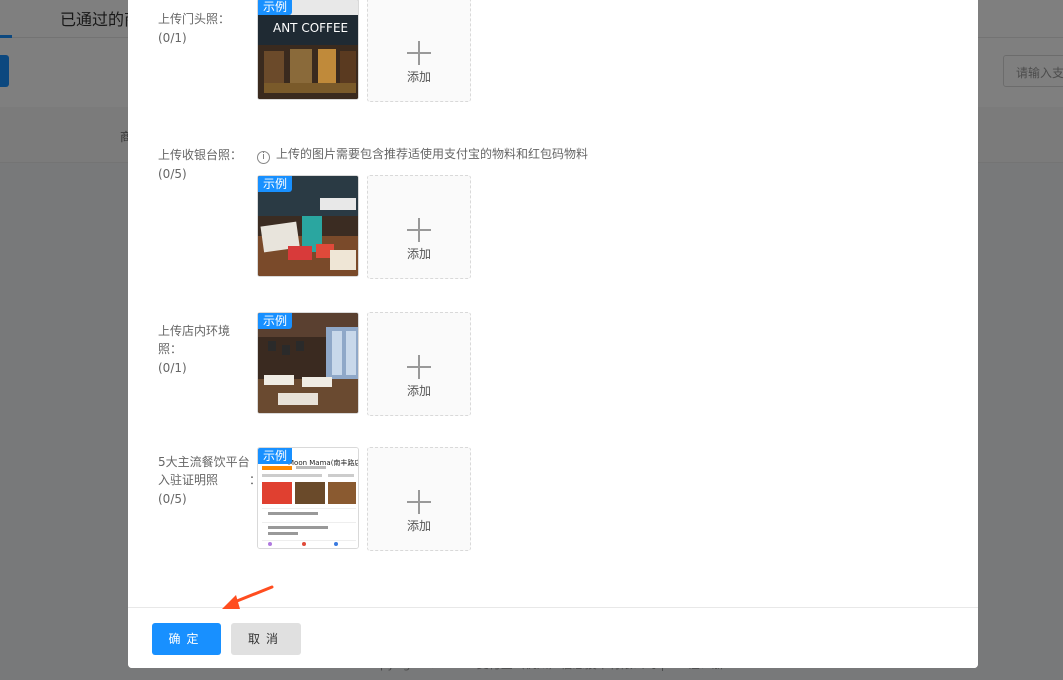 The height and width of the screenshot is (680, 1063). I want to click on storefront-add-button: 添加, so click(419, 51).